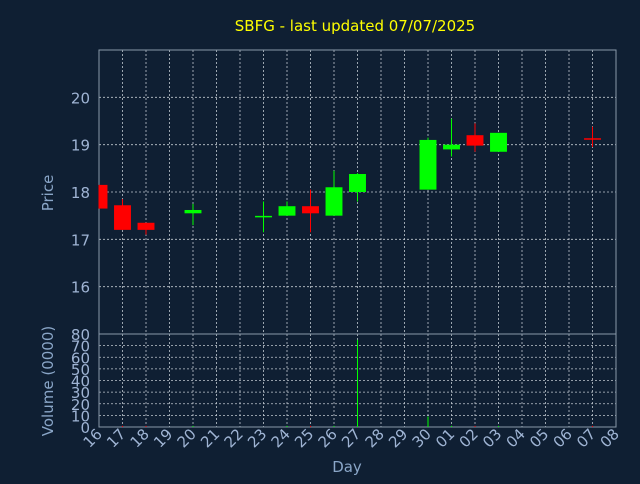  I want to click on chart-title: SBFG - last updated 07/07/2025, so click(355, 26).